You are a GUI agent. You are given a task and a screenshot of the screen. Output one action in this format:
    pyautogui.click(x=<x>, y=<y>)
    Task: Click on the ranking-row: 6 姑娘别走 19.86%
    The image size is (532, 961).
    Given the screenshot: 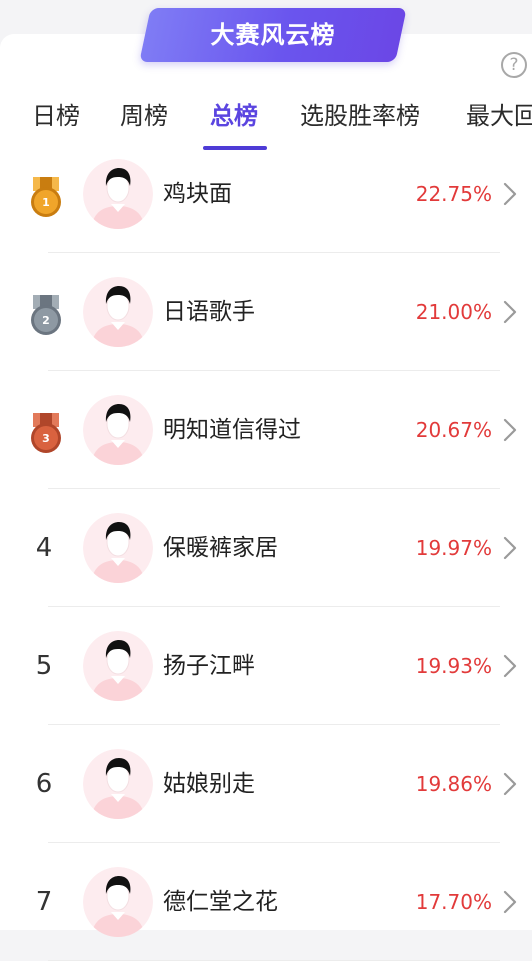 What is the action you would take?
    pyautogui.click(x=266, y=784)
    